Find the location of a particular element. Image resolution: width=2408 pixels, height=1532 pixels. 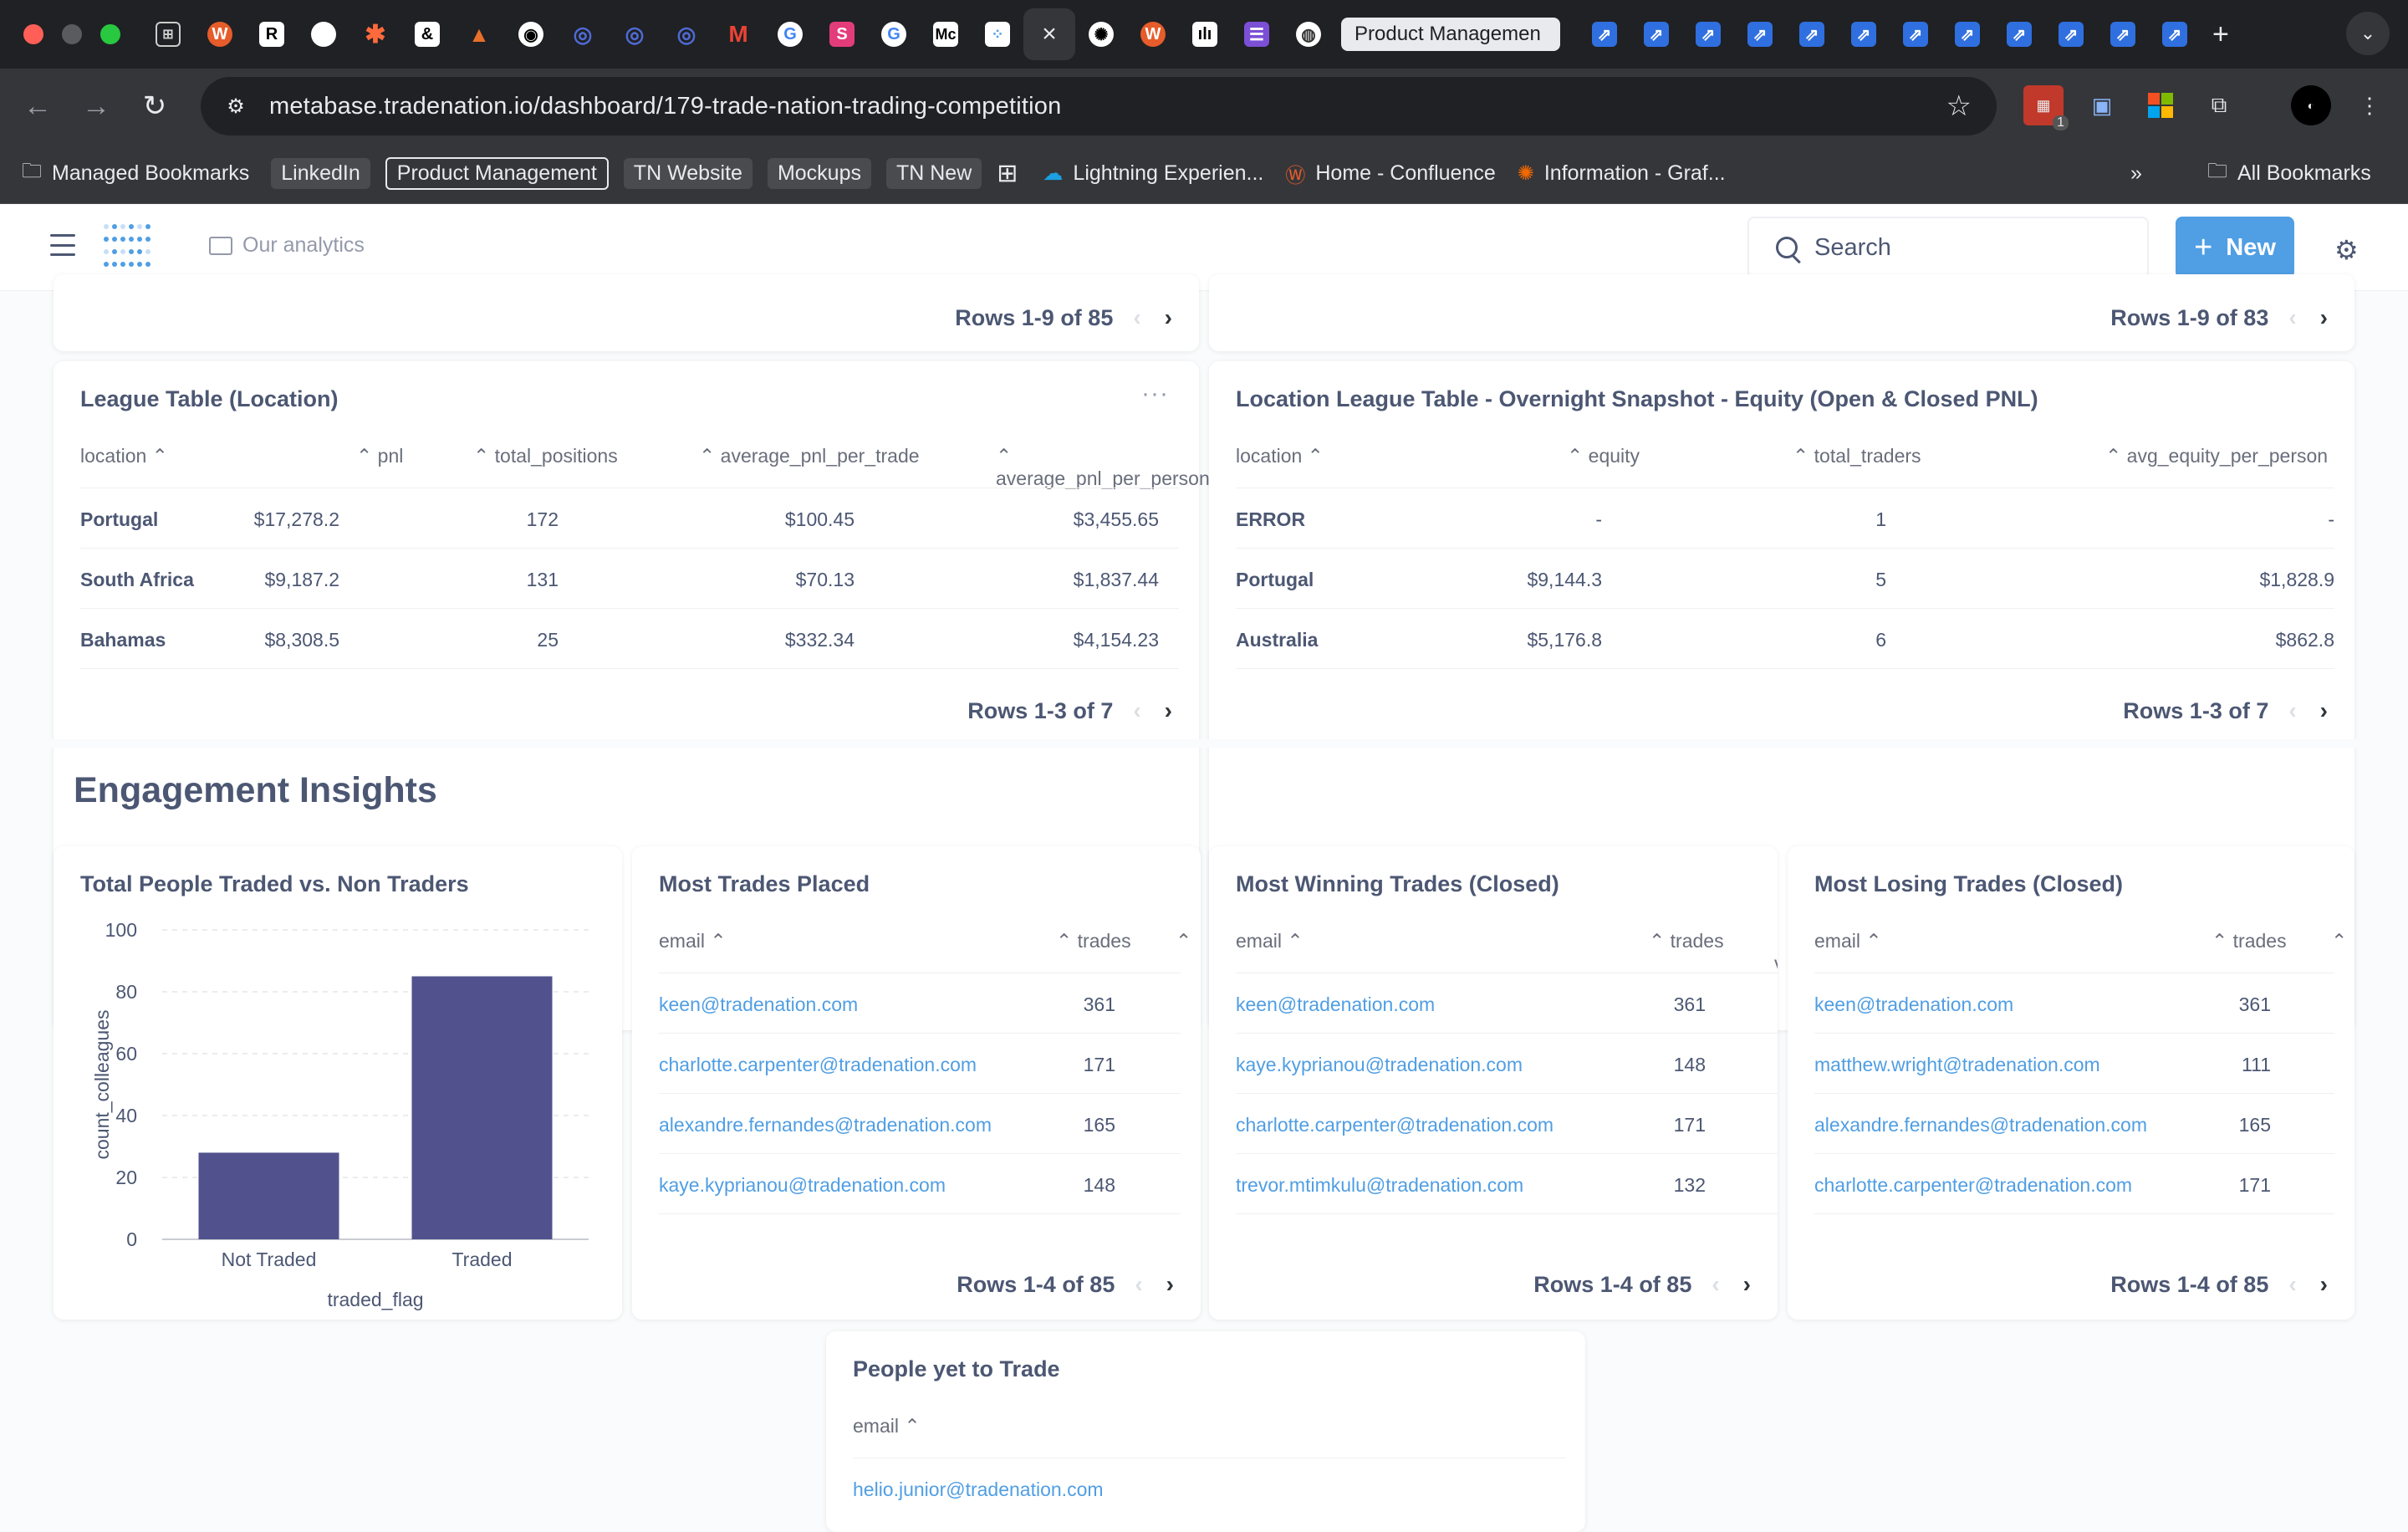

email-link: matthew.wright@tradenation.com is located at coordinates (1957, 1065).